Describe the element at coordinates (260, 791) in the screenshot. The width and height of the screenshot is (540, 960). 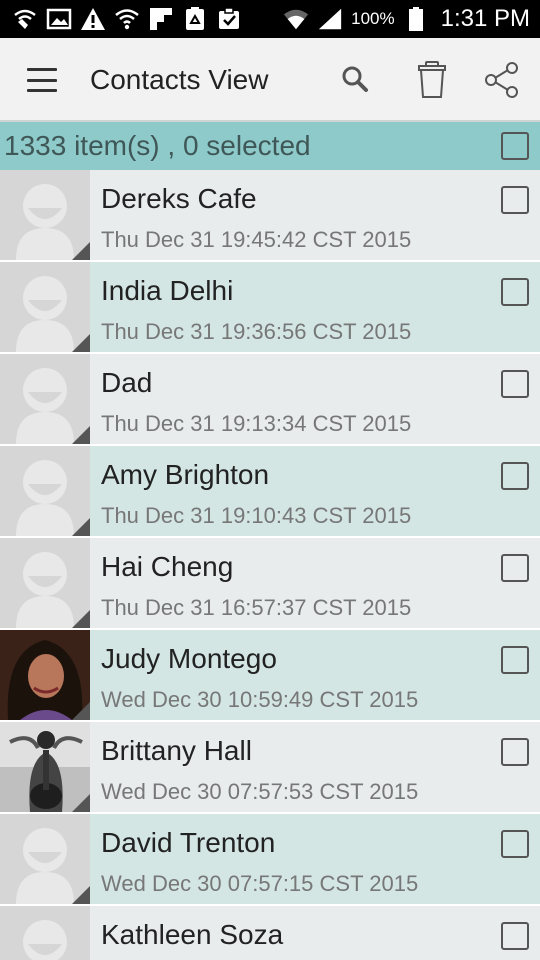
I see `contact-date: Wed Dec 30 07:57:53 CST 2015` at that location.